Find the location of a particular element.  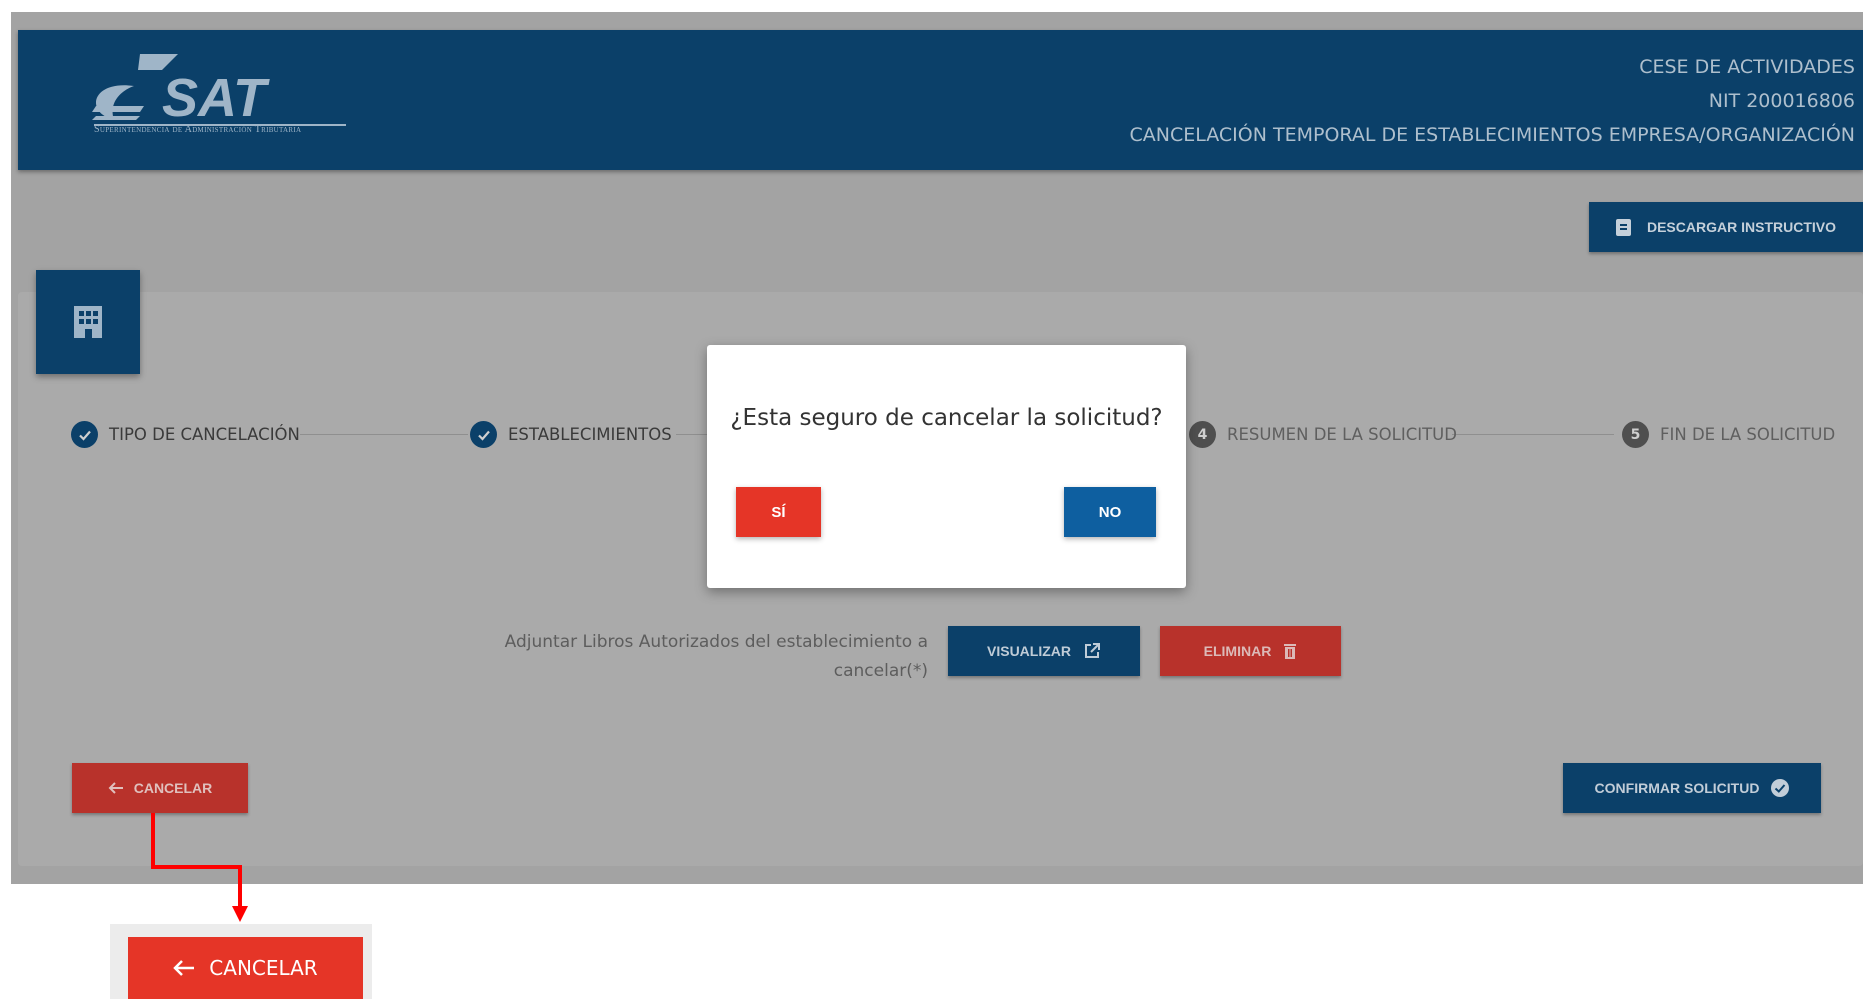

delete-attachment-label: ELIMINAR is located at coordinates (1237, 651).